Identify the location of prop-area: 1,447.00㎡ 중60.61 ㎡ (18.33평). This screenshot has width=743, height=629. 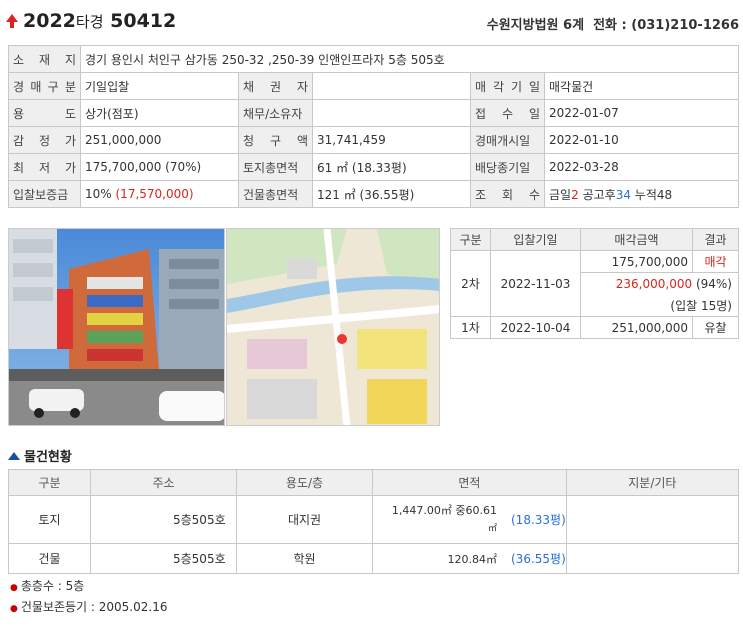
(469, 519).